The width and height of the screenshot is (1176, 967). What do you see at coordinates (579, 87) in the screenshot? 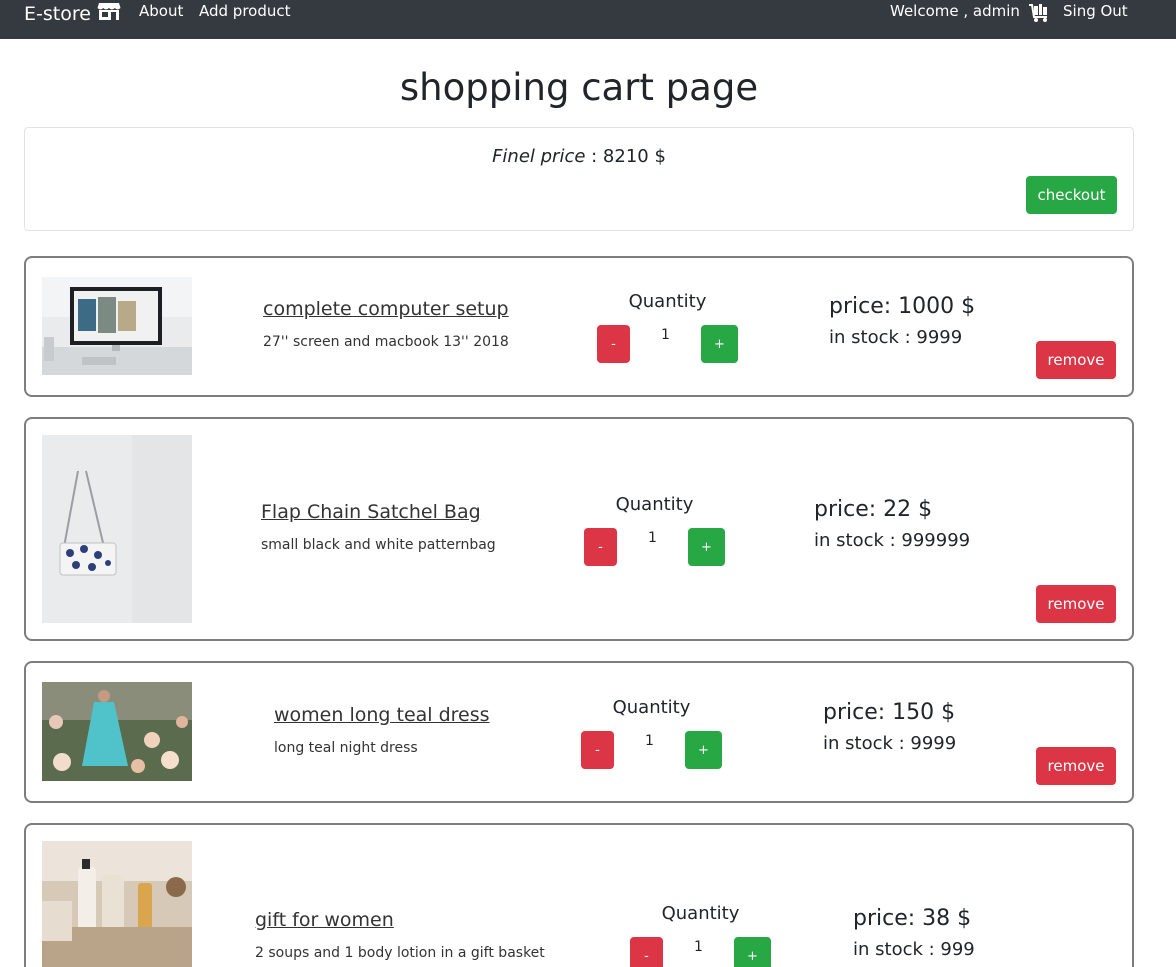
I see `page-title: shopping cart page` at bounding box center [579, 87].